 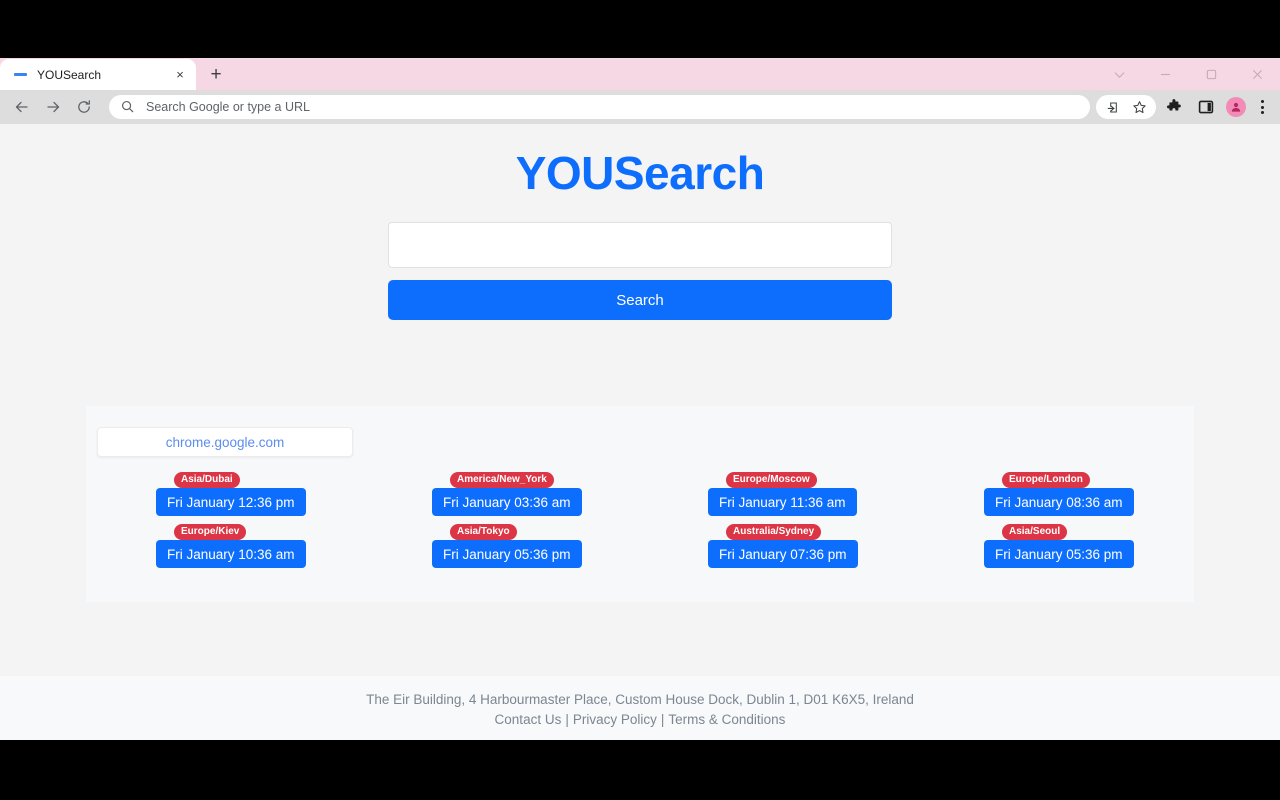 I want to click on timezone-card: Fri January 08:36 am, so click(x=1059, y=502).